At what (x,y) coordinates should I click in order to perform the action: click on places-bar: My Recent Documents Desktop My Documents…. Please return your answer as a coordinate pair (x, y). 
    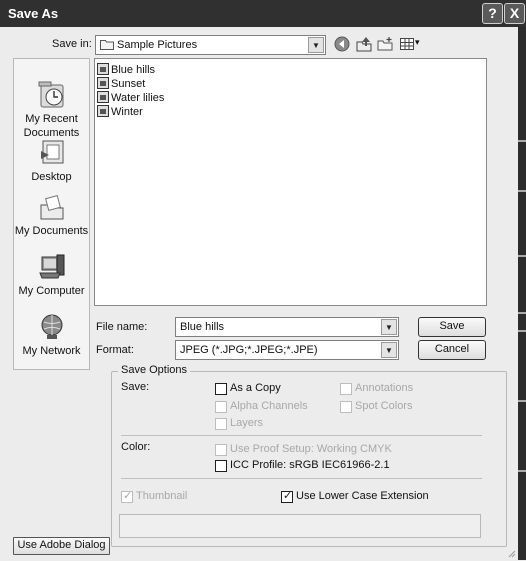
    Looking at the image, I should click on (51, 214).